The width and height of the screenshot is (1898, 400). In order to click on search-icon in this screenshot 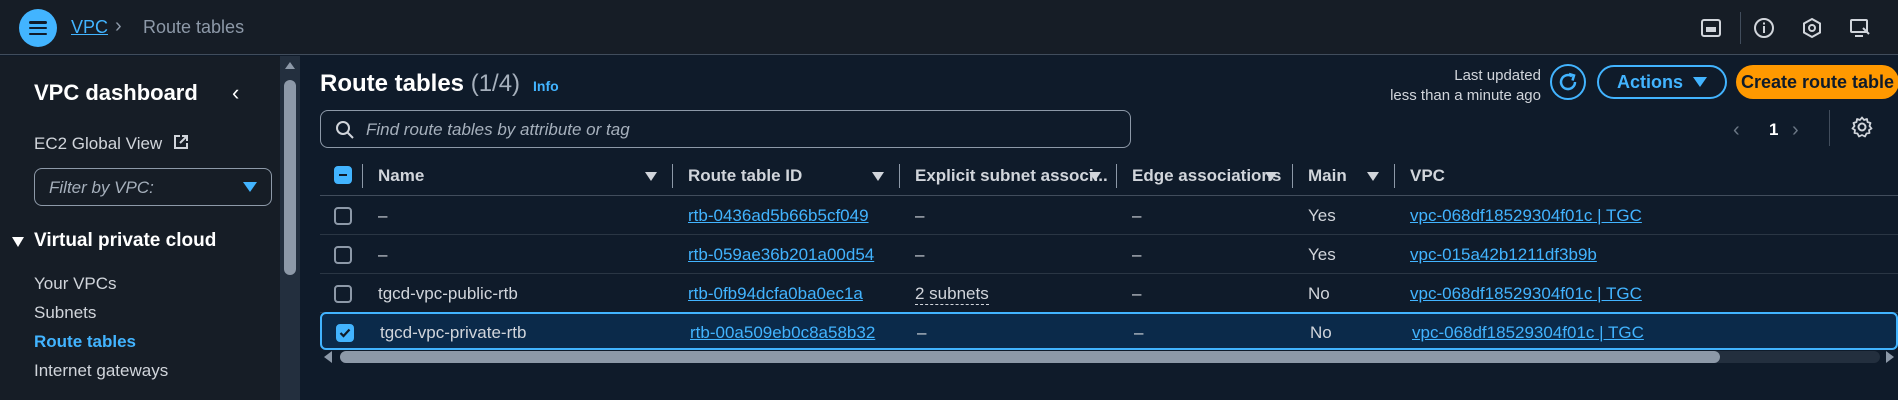, I will do `click(345, 130)`.